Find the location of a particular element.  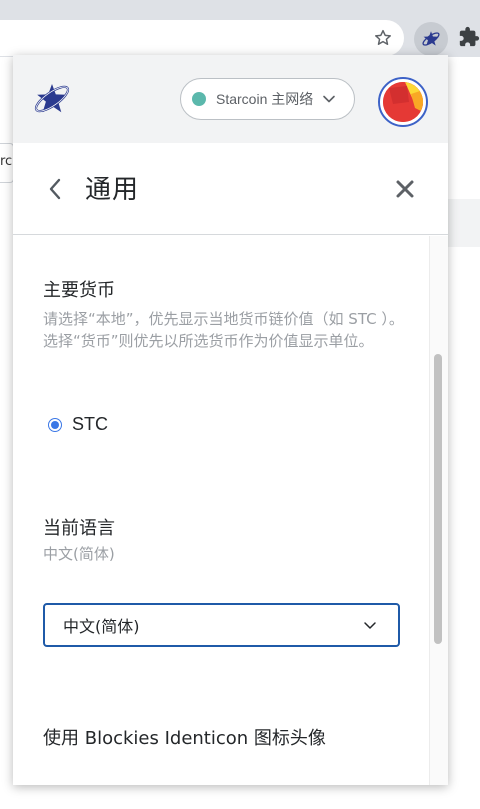

app-header: Starcoin 主网络 is located at coordinates (230, 99).